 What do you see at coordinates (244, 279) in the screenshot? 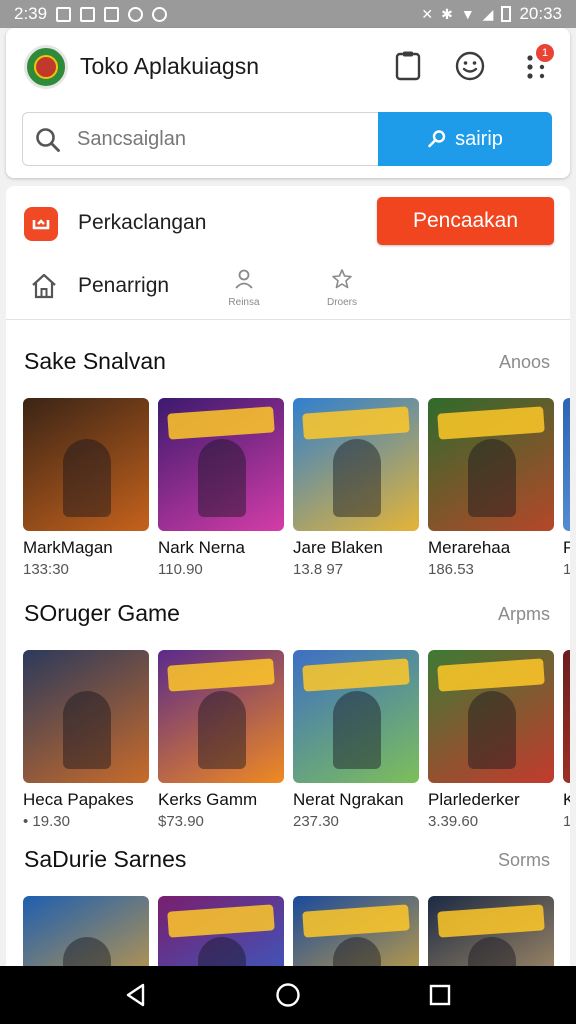
I see `person-icon` at bounding box center [244, 279].